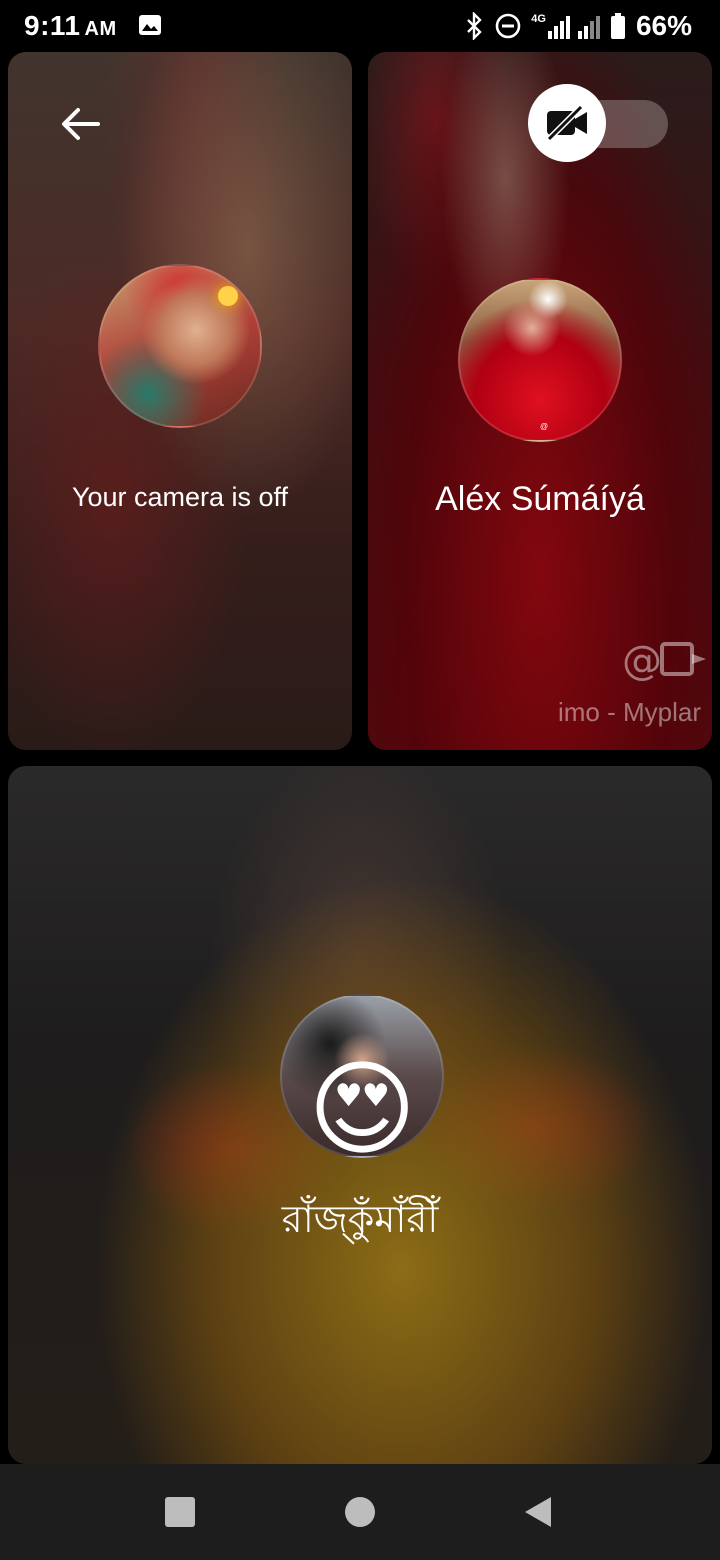 Image resolution: width=720 pixels, height=1560 pixels. I want to click on arrow-left-icon, so click(80, 124).